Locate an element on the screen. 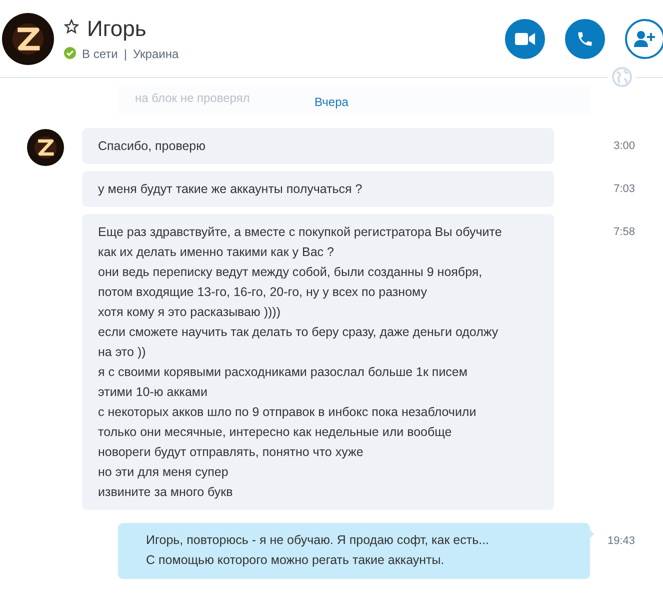 The height and width of the screenshot is (615, 663). message-time: 7:58 is located at coordinates (624, 232).